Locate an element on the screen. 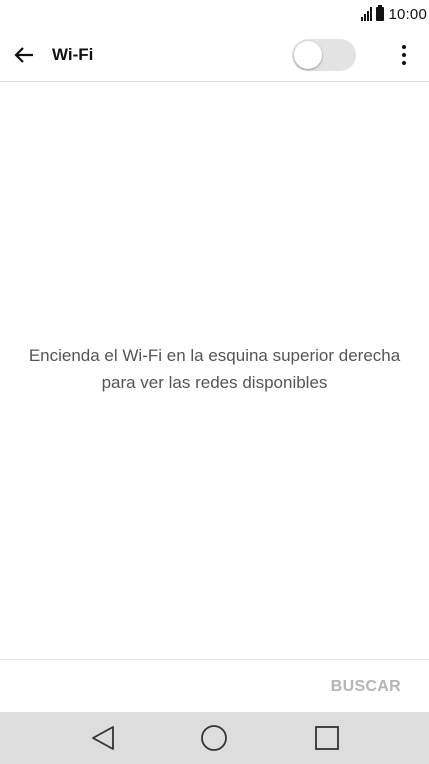 This screenshot has height=764, width=429. more-options-button is located at coordinates (404, 55).